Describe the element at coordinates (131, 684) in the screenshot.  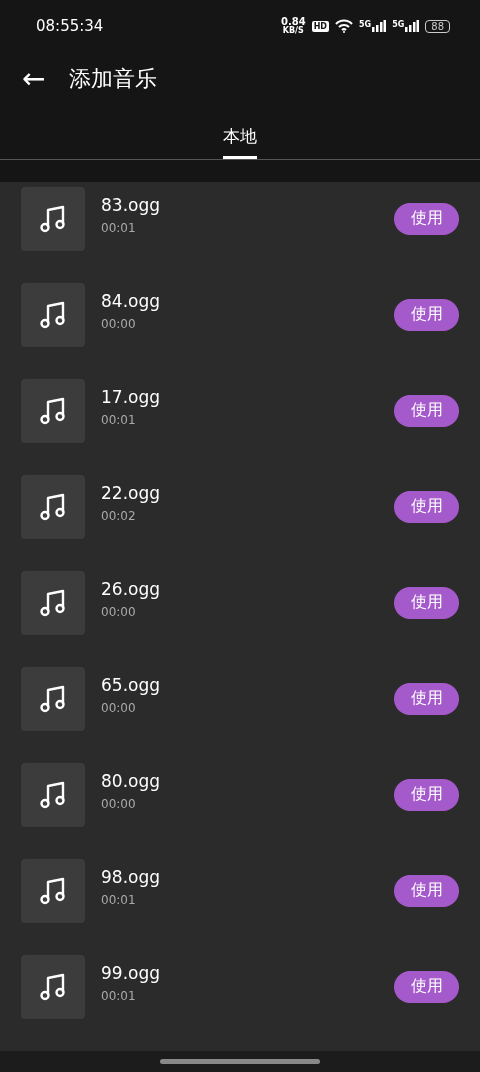
I see `track-name: 65.ogg` at that location.